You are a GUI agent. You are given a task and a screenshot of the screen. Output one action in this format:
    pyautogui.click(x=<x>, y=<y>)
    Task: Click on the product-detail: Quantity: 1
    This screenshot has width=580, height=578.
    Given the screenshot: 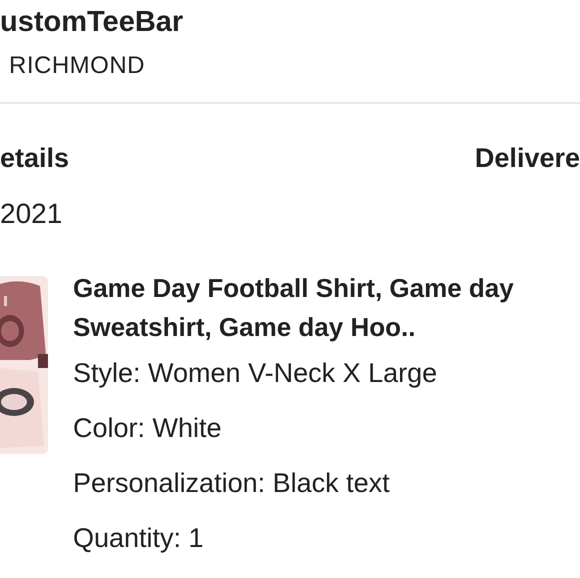 What is the action you would take?
    pyautogui.click(x=138, y=538)
    